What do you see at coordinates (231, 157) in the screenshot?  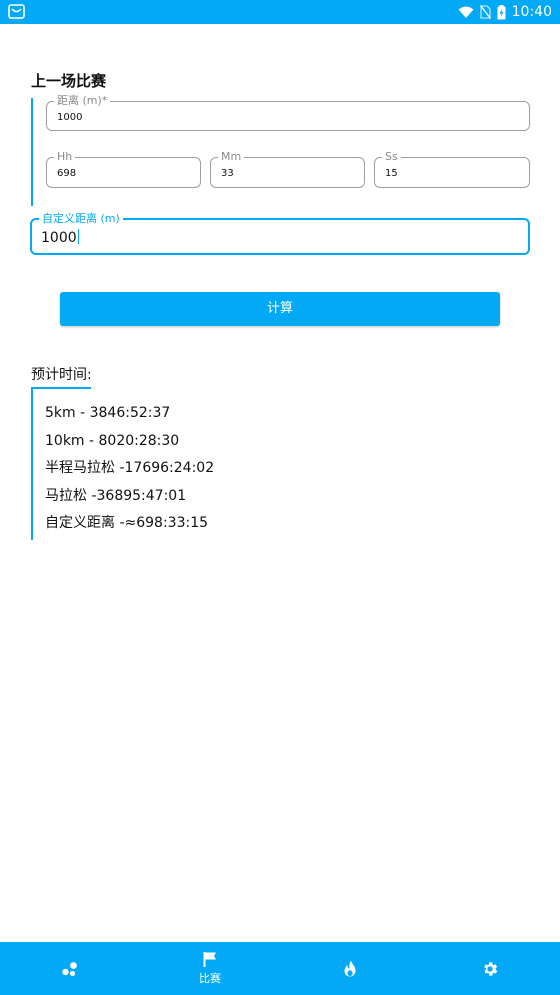 I see `minutes-label: Mm` at bounding box center [231, 157].